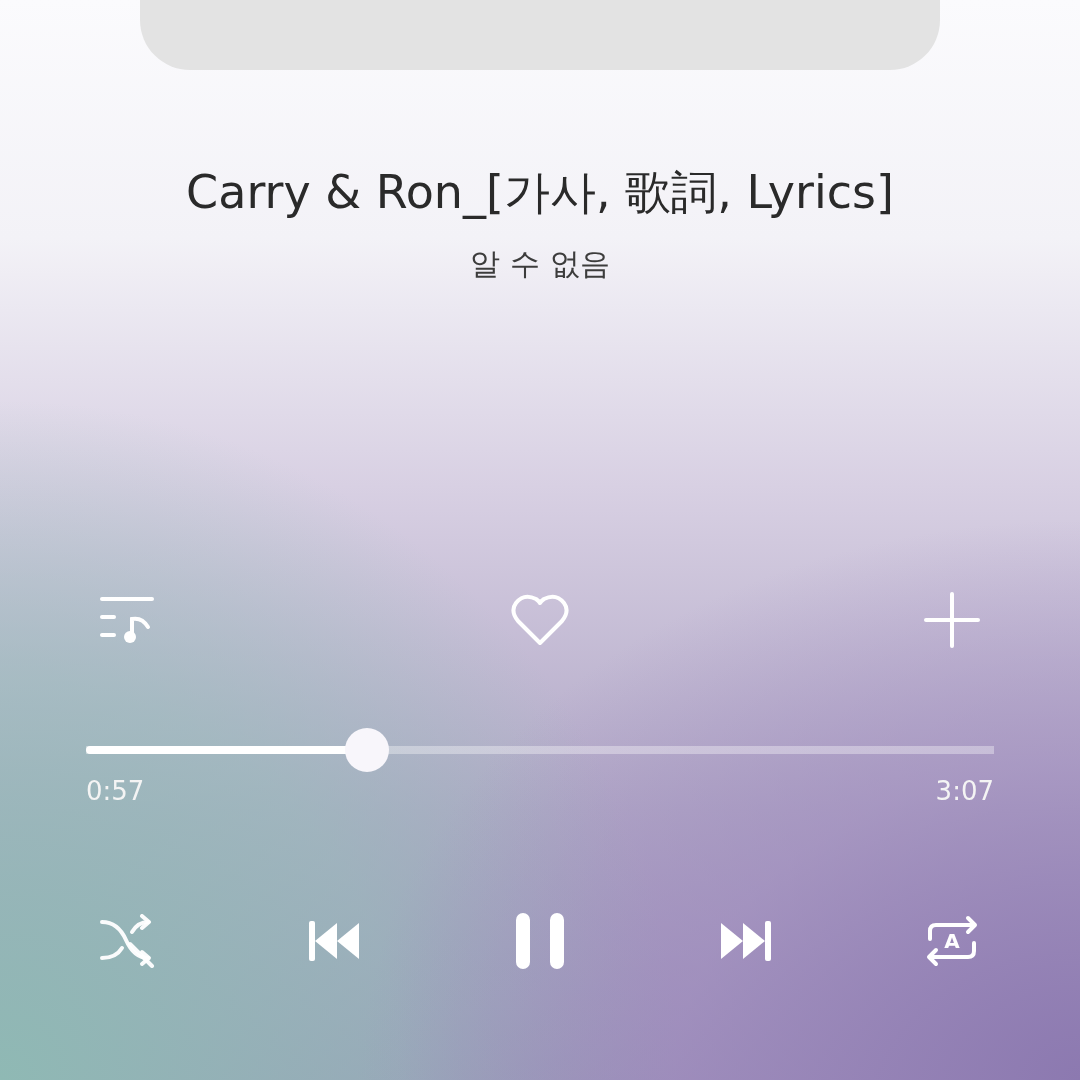 The width and height of the screenshot is (1080, 1080). Describe the element at coordinates (367, 750) in the screenshot. I see `slider-thumb` at that location.